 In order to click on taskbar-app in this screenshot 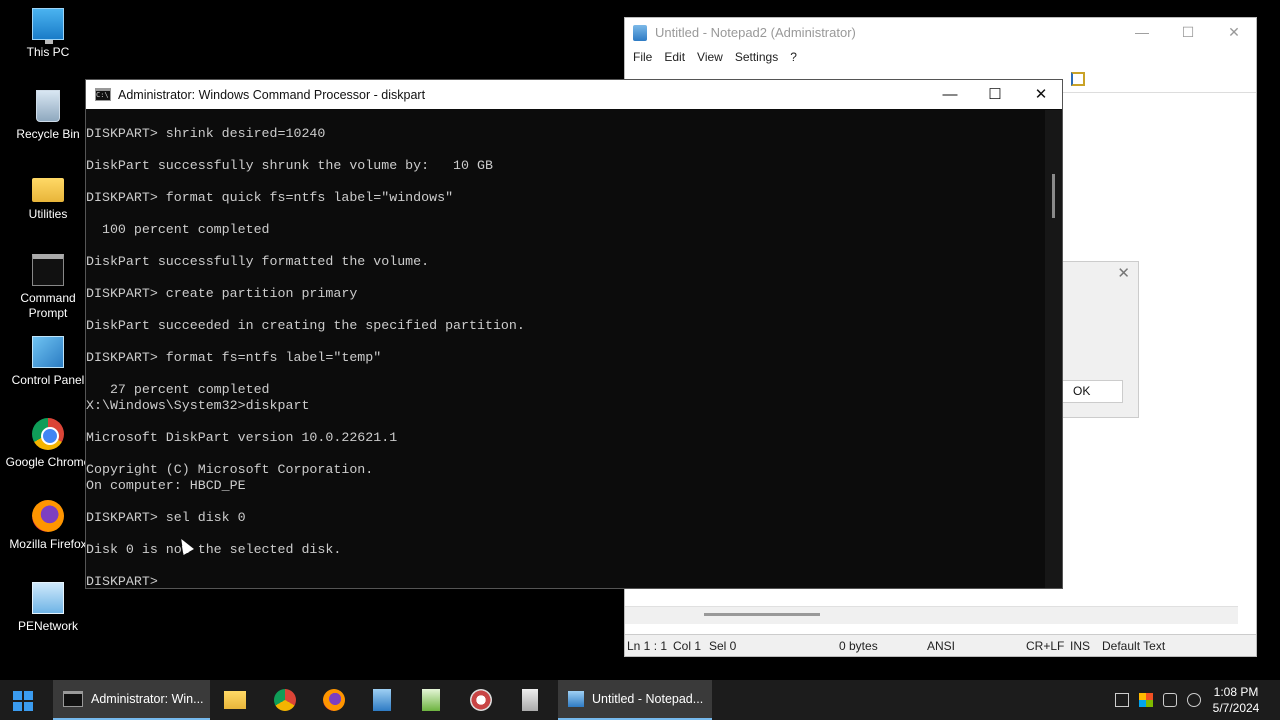, I will do `click(481, 700)`.